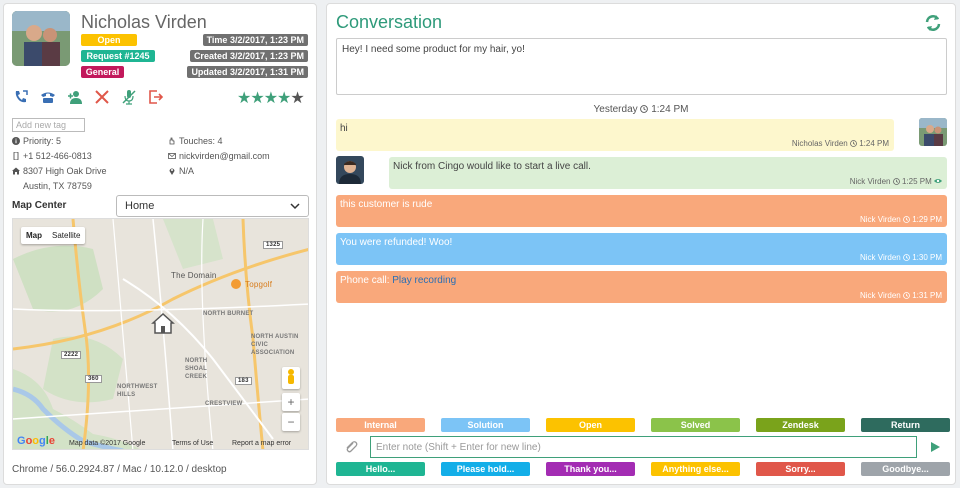  Describe the element at coordinates (16, 141) in the screenshot. I see `info-icon` at that location.